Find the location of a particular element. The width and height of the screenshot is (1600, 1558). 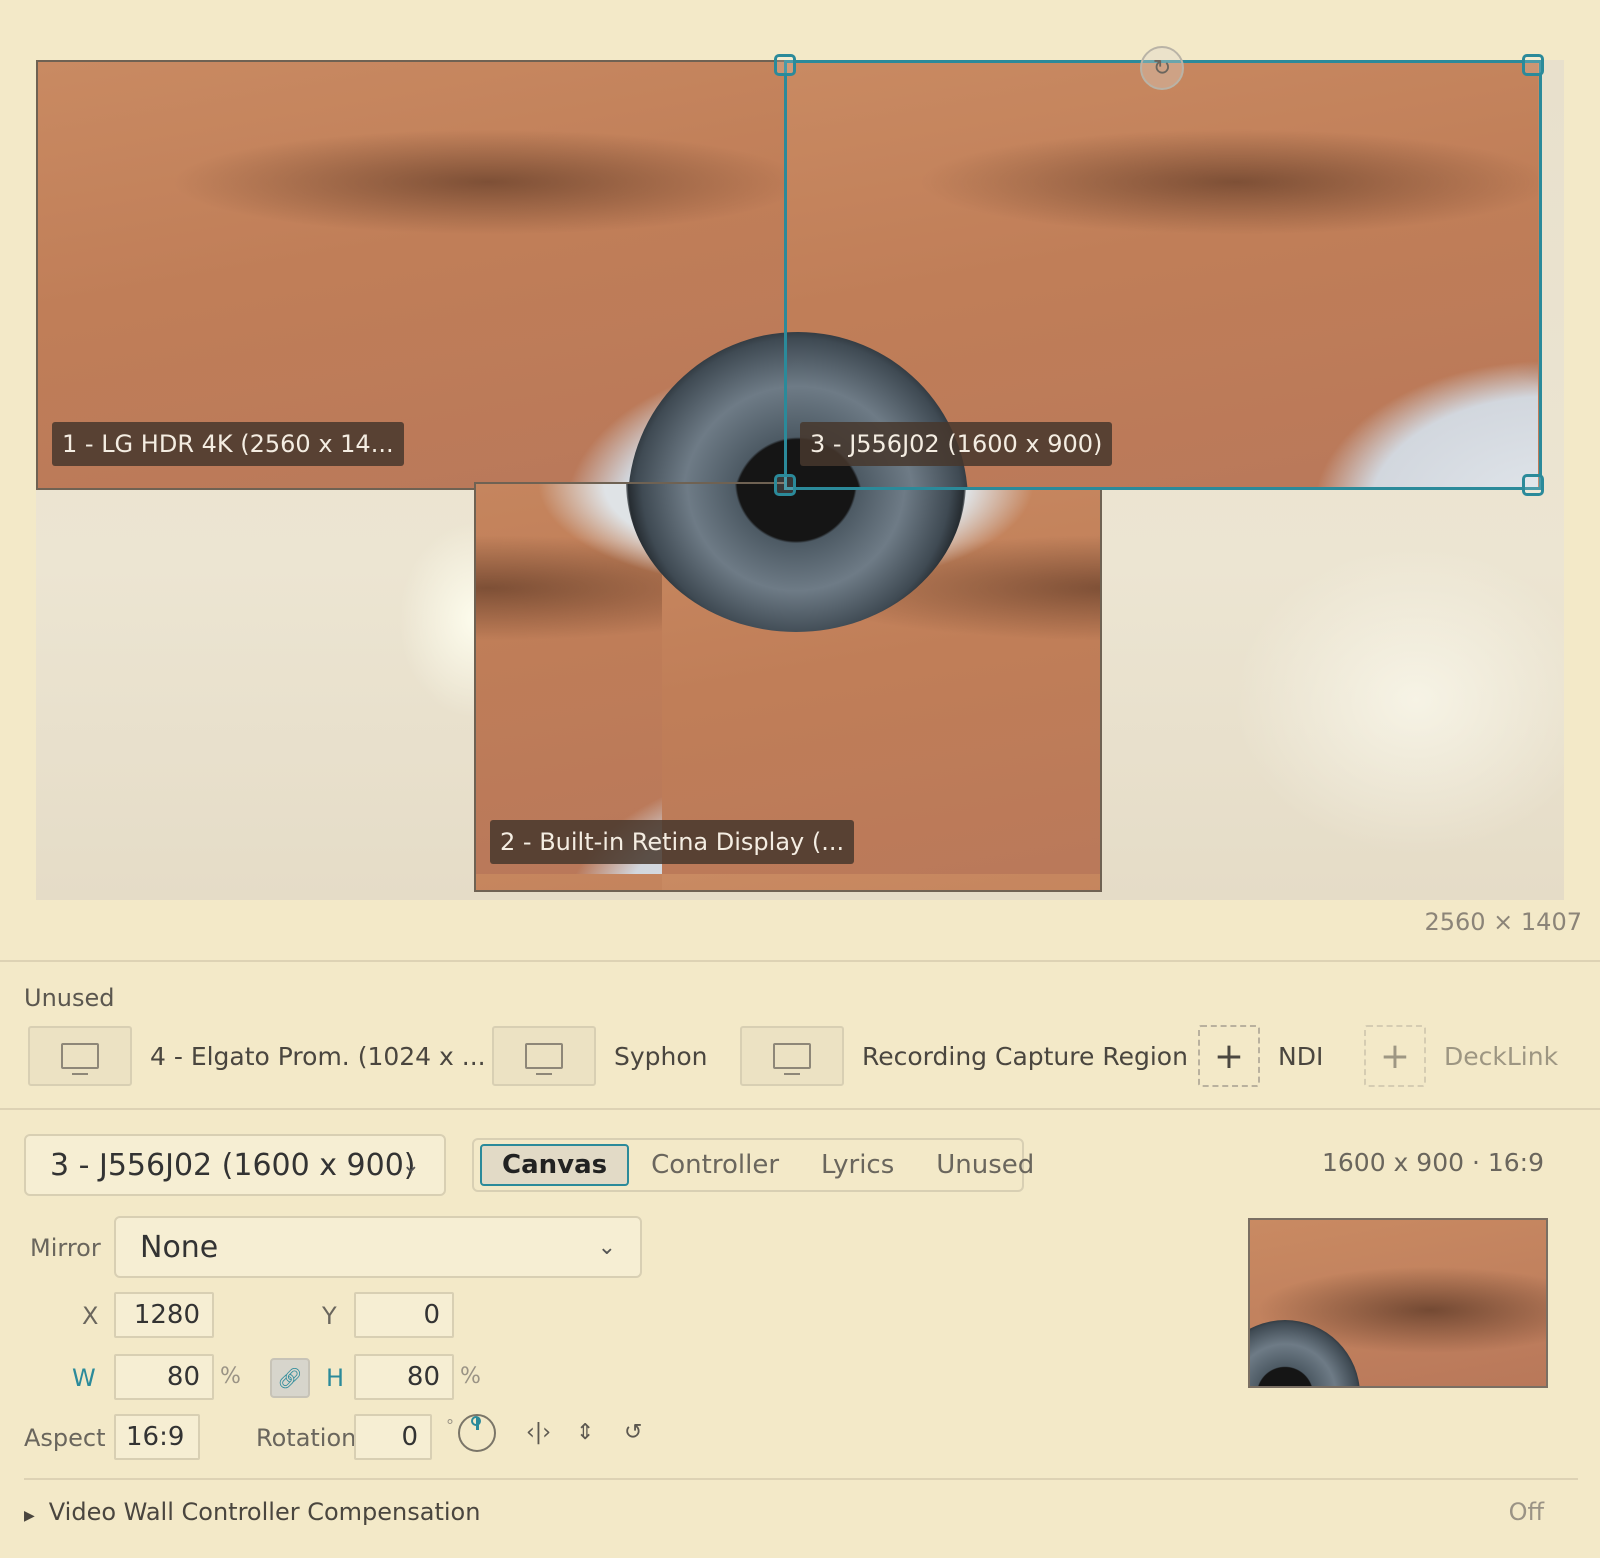

w-label: W is located at coordinates (84, 1378).